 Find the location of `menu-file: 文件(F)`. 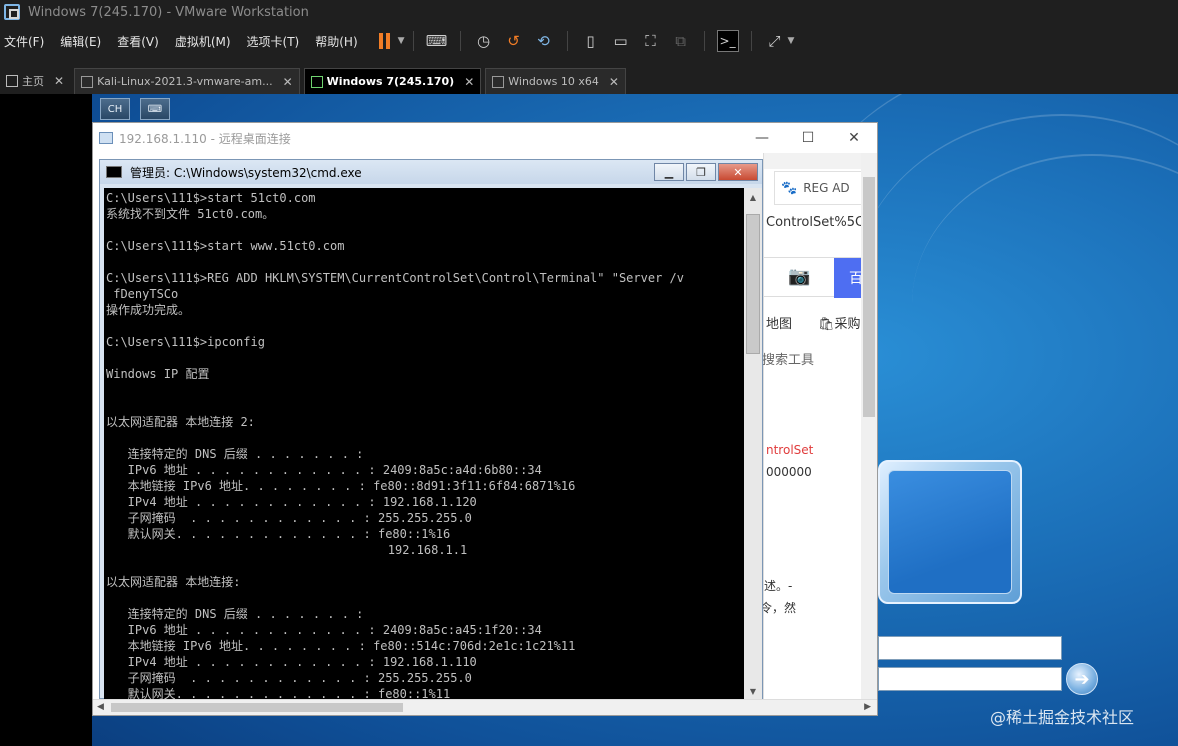

menu-file: 文件(F) is located at coordinates (24, 41).